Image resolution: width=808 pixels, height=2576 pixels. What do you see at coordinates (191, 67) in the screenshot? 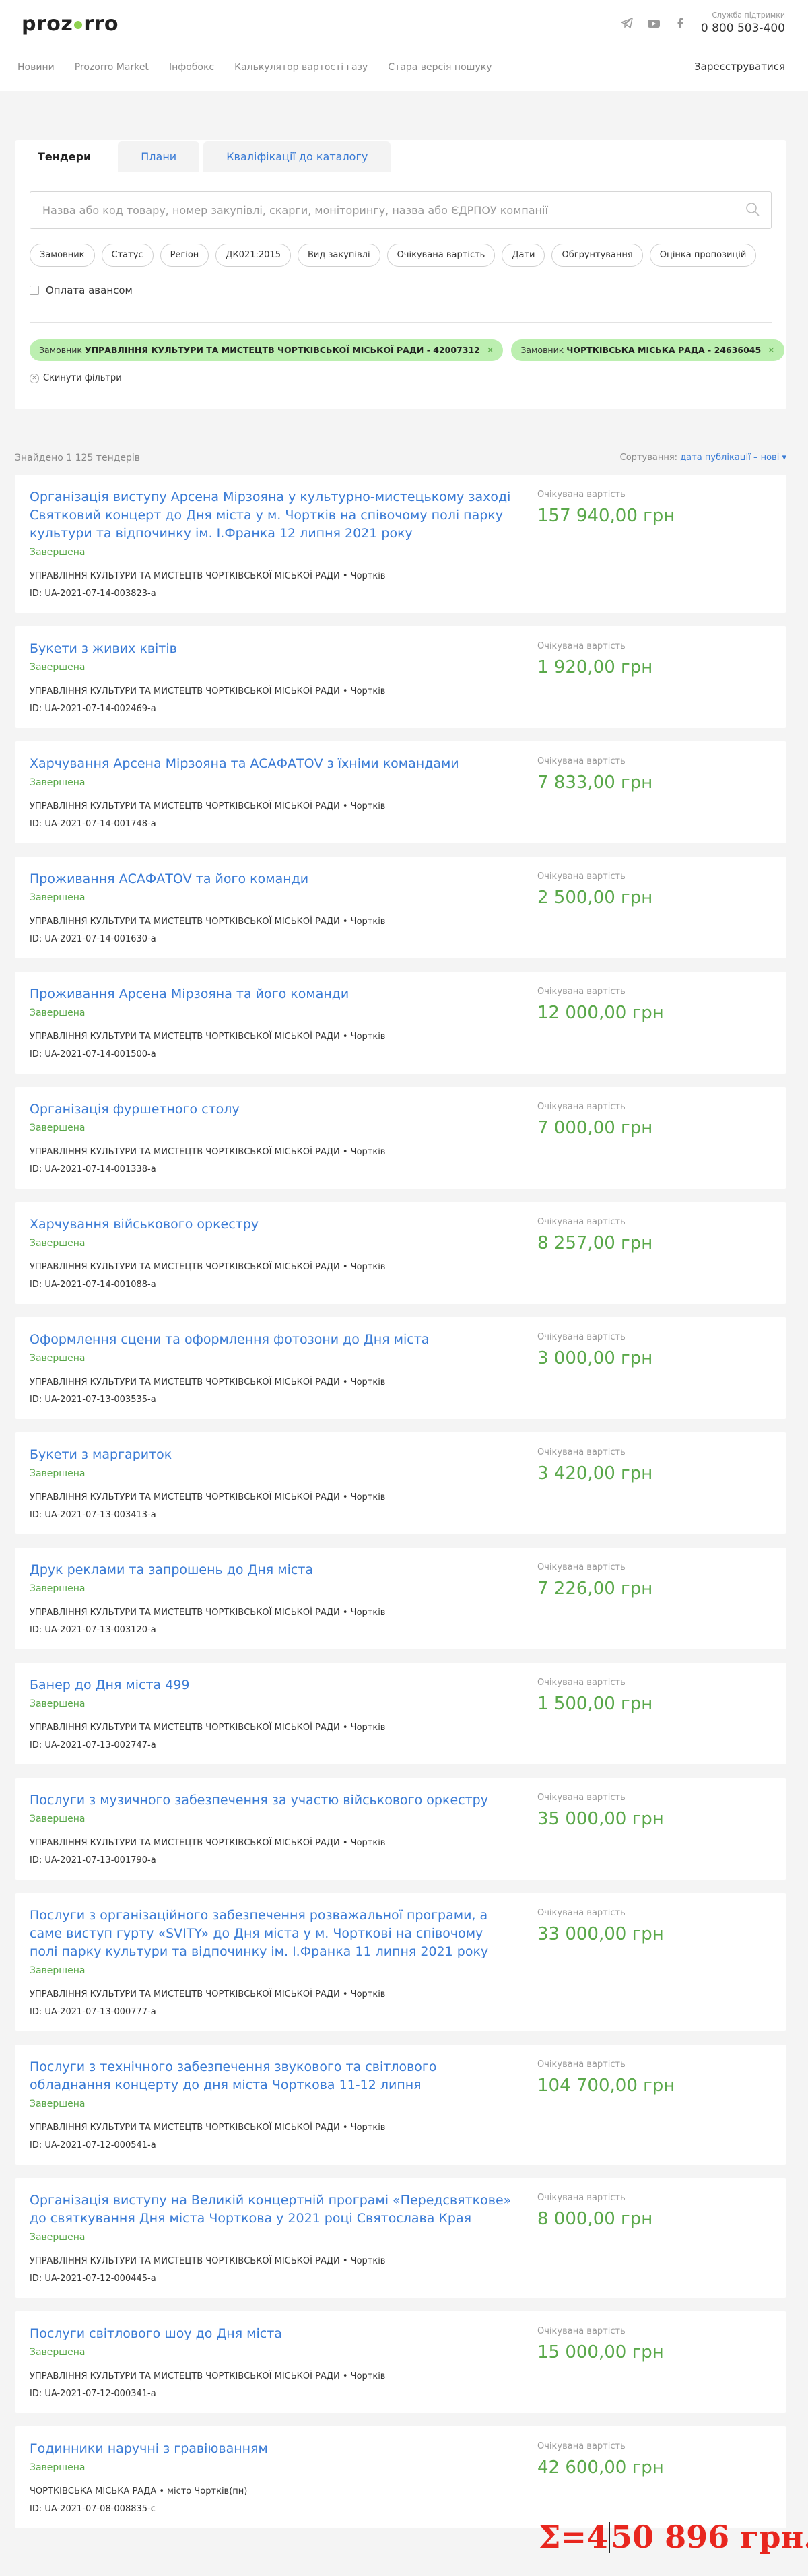
I see `nav-infobox: Інфобокс` at bounding box center [191, 67].